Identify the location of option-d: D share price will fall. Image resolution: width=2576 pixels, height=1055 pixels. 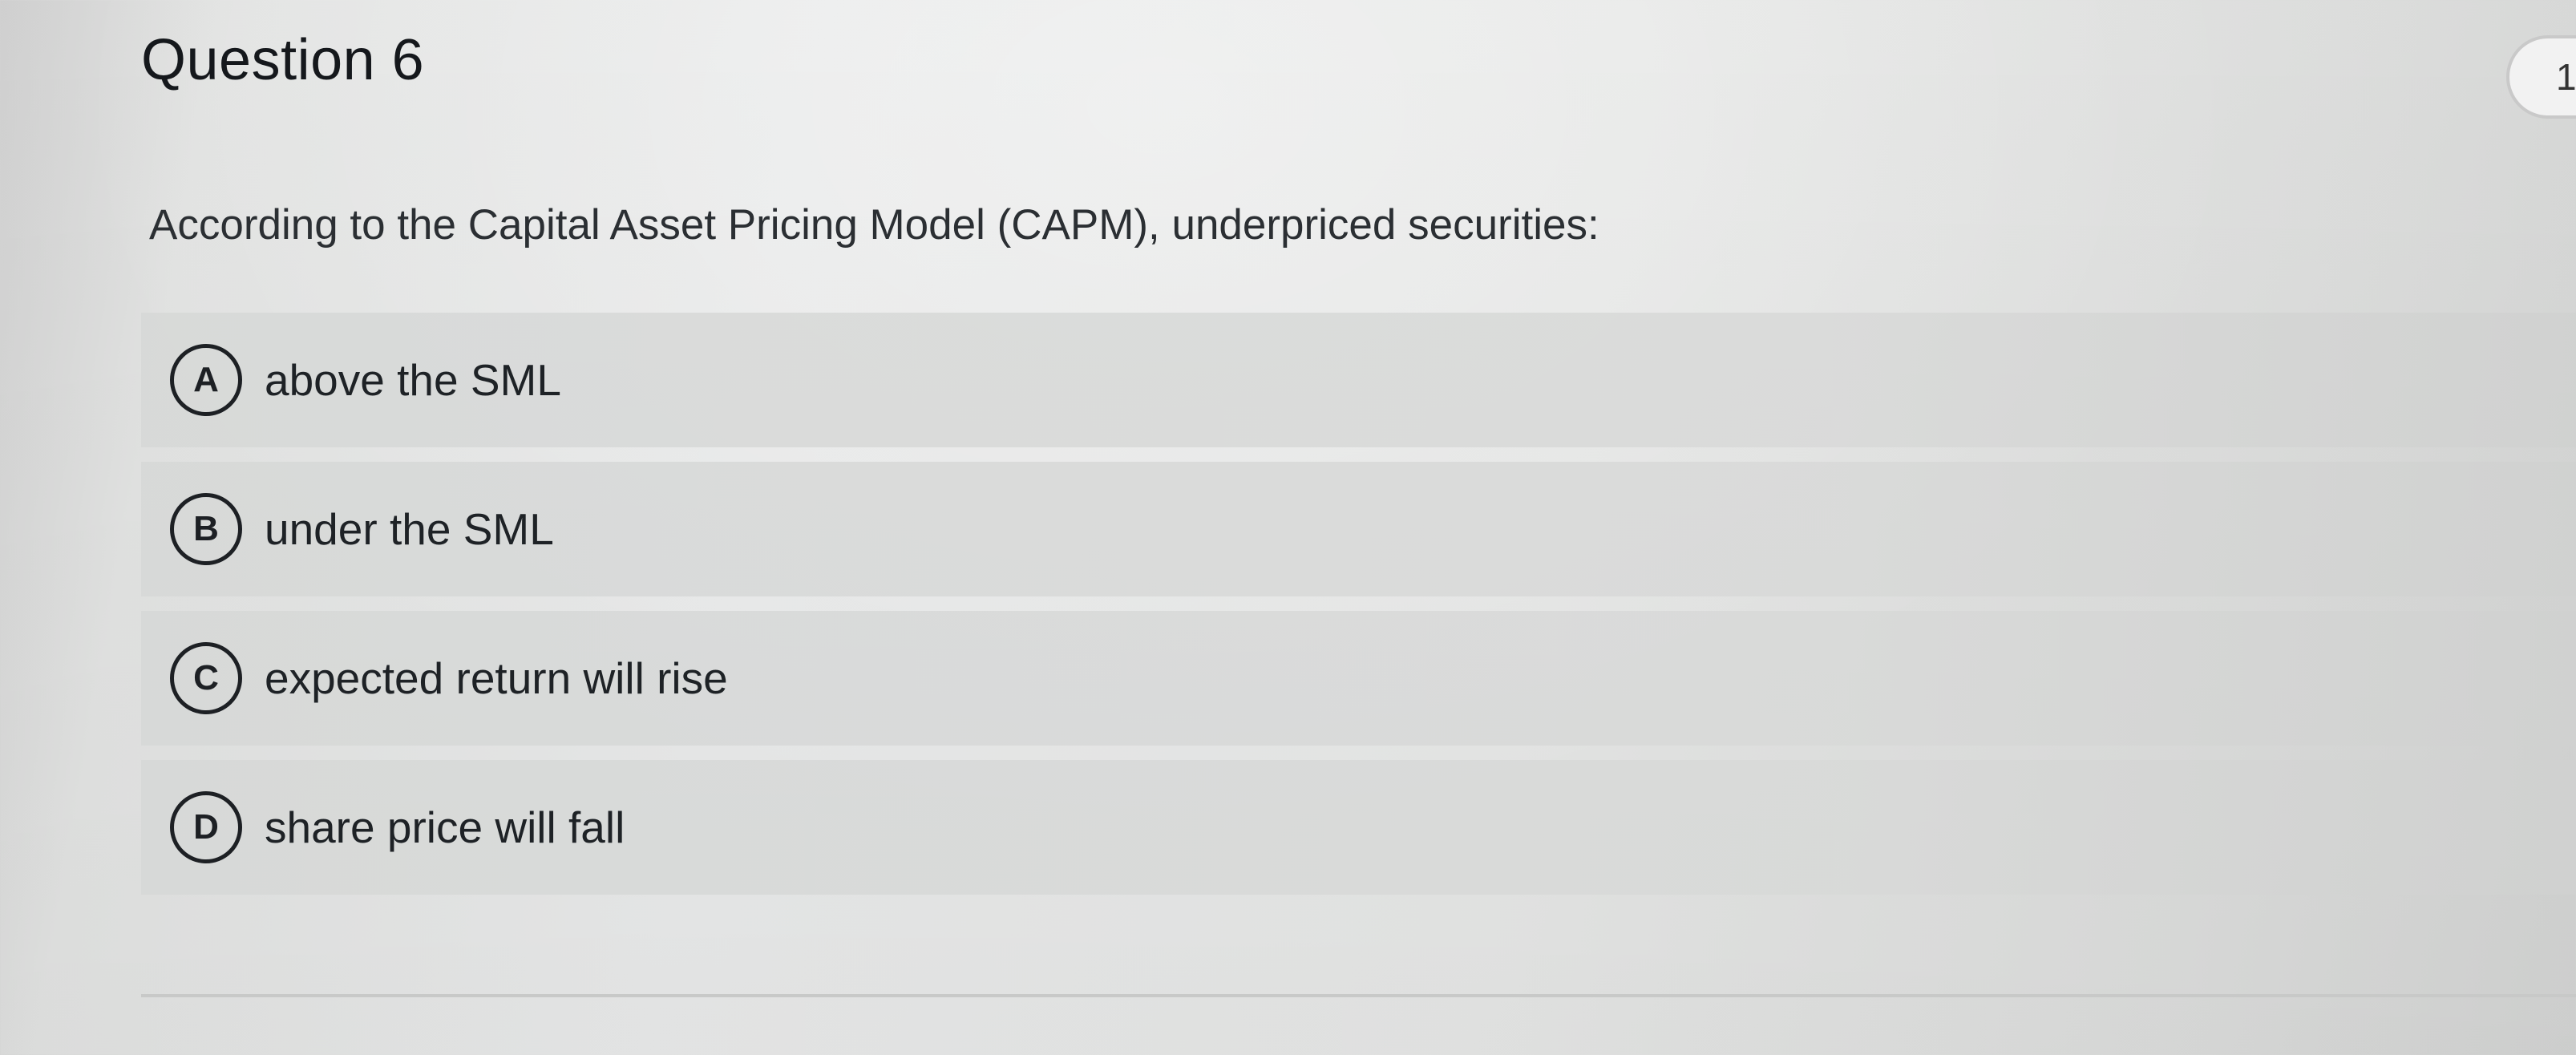
(1358, 827).